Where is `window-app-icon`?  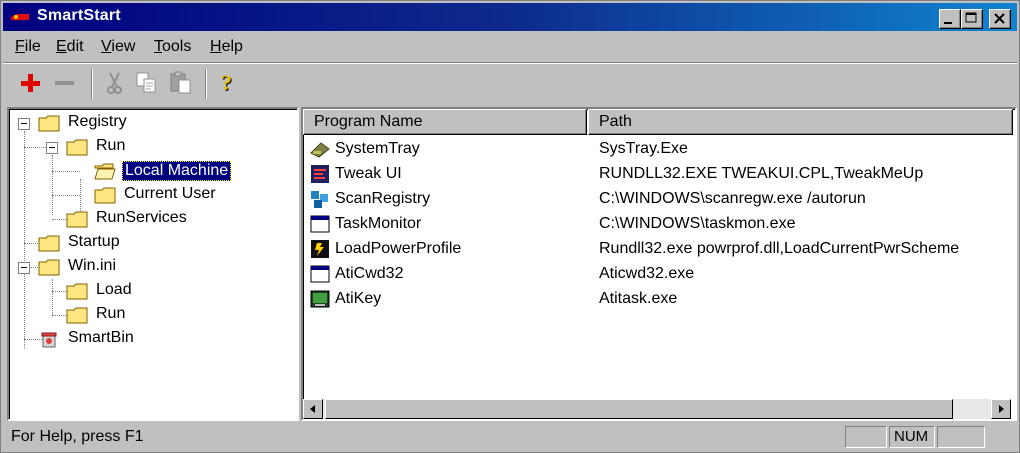
window-app-icon is located at coordinates (320, 274).